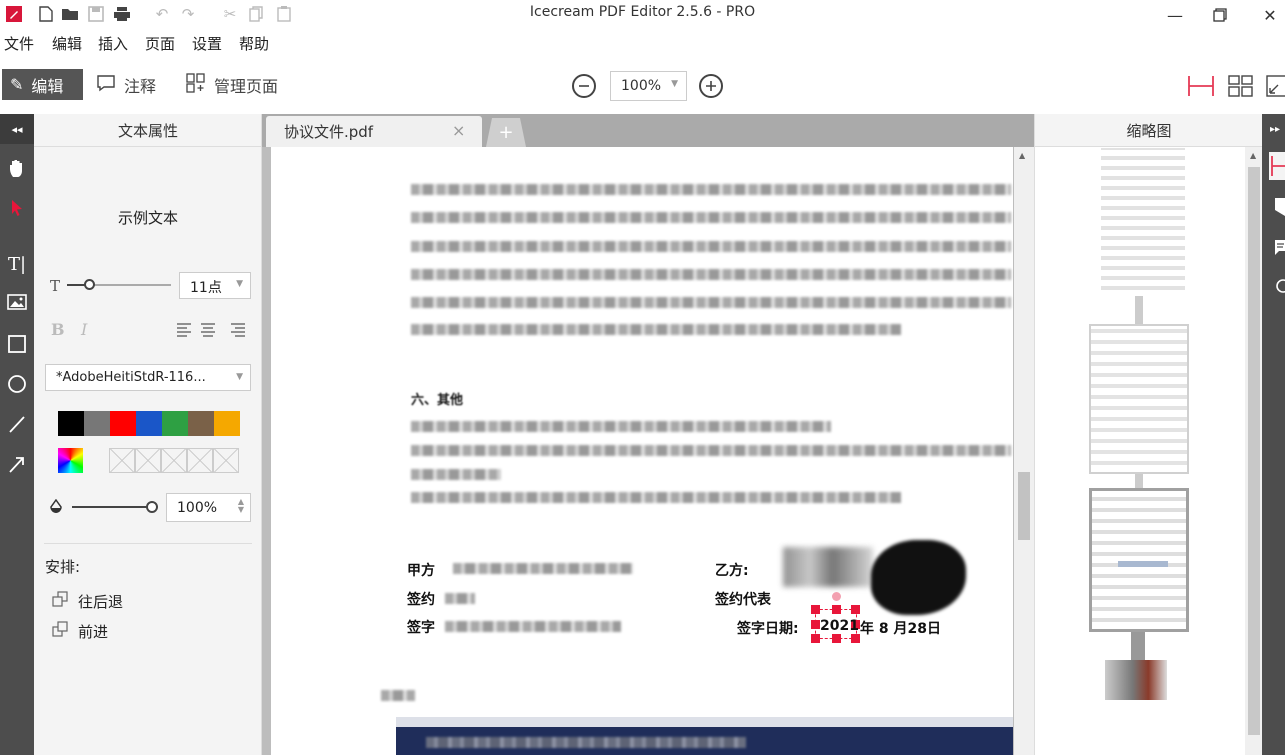  I want to click on ellipse-icon, so click(17, 384).